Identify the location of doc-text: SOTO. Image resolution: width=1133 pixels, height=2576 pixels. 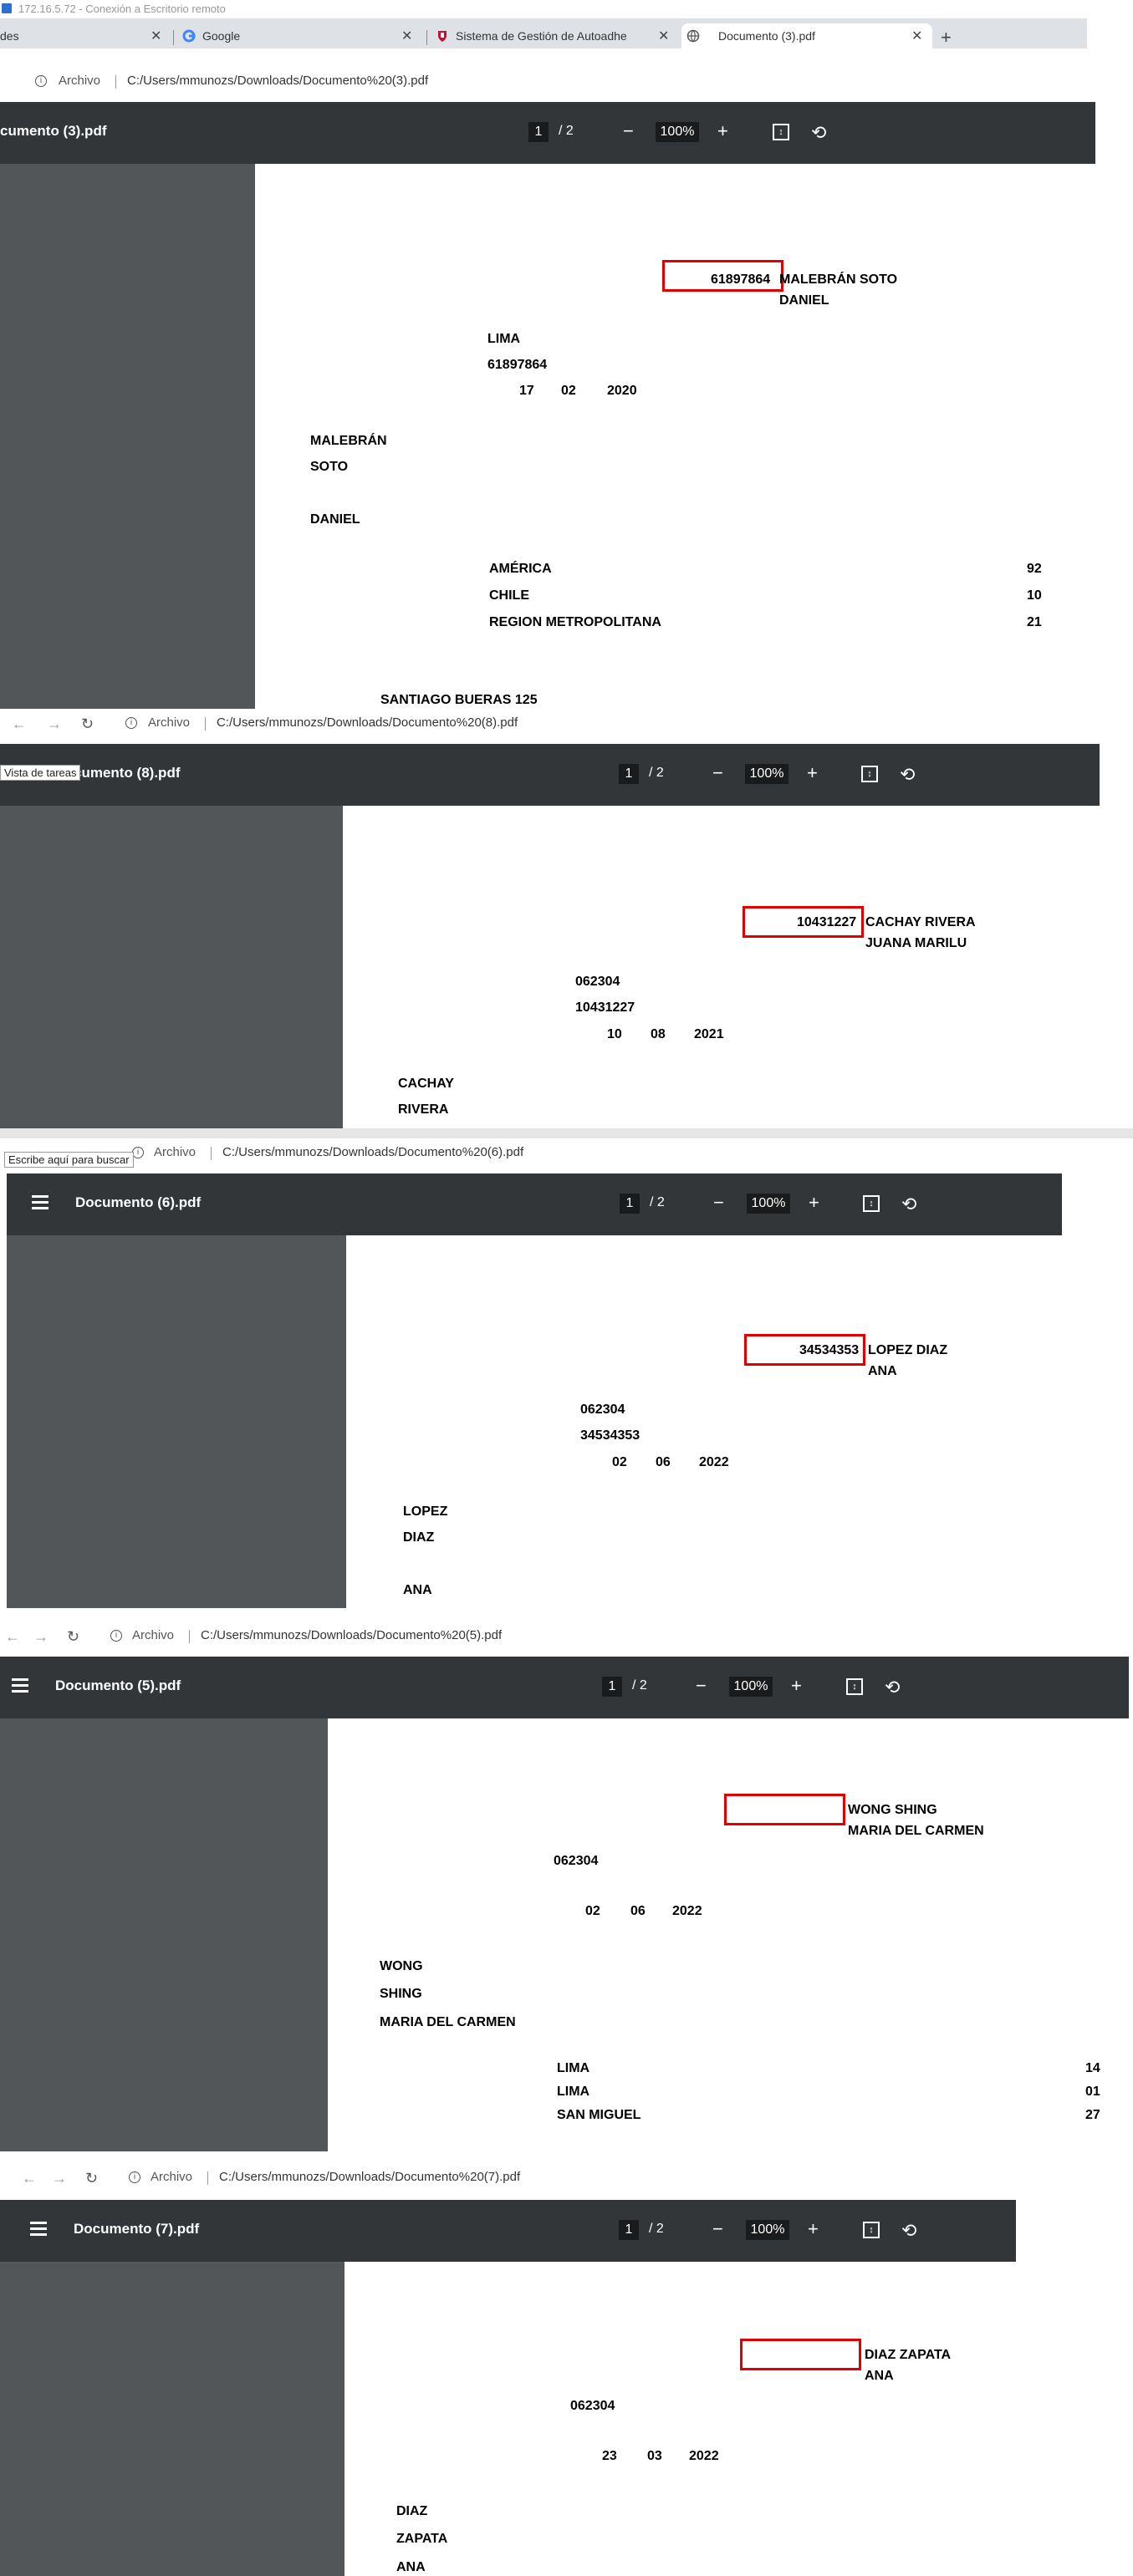
(329, 467).